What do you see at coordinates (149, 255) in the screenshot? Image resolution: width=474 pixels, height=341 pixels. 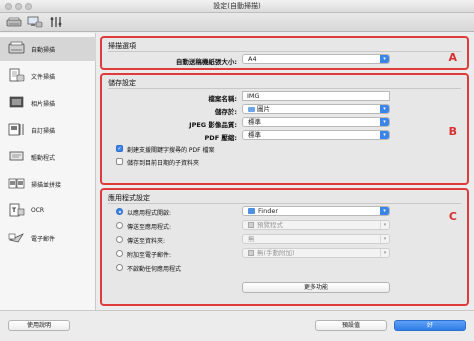 I see `attach-email-label: 附加至電子郵件:` at bounding box center [149, 255].